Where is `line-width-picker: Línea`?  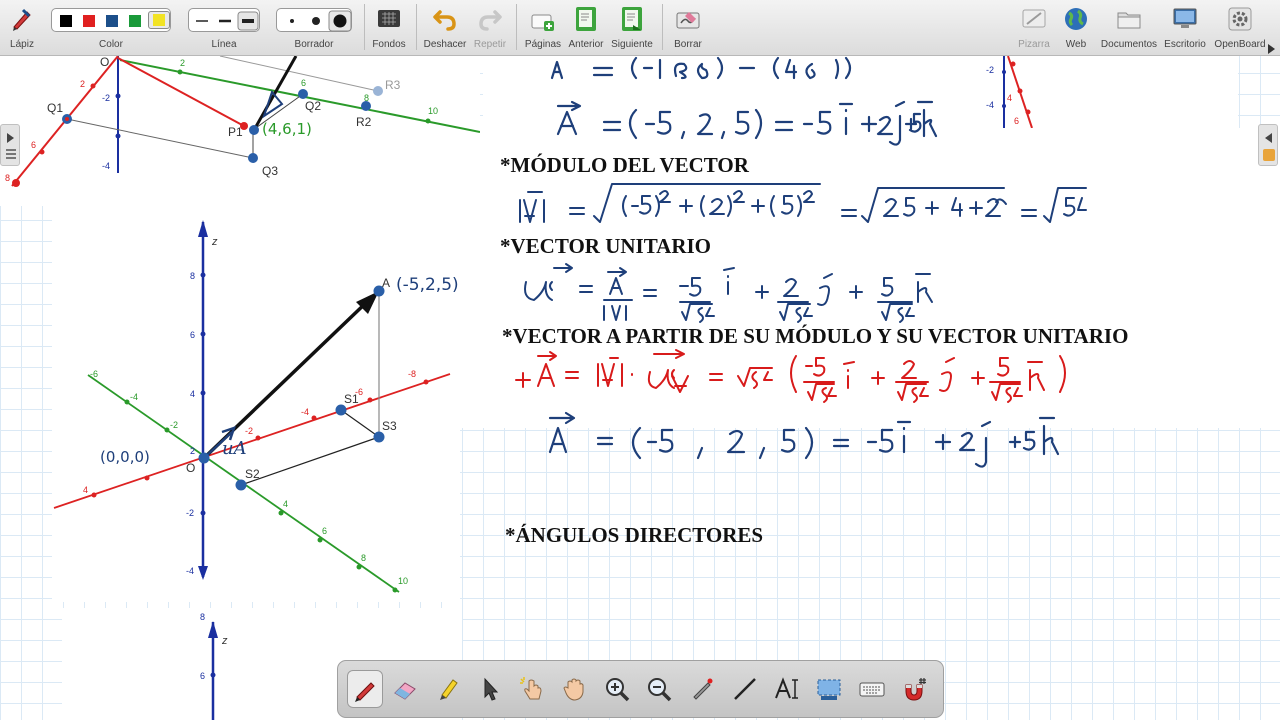
line-width-picker: Línea is located at coordinates (224, 28).